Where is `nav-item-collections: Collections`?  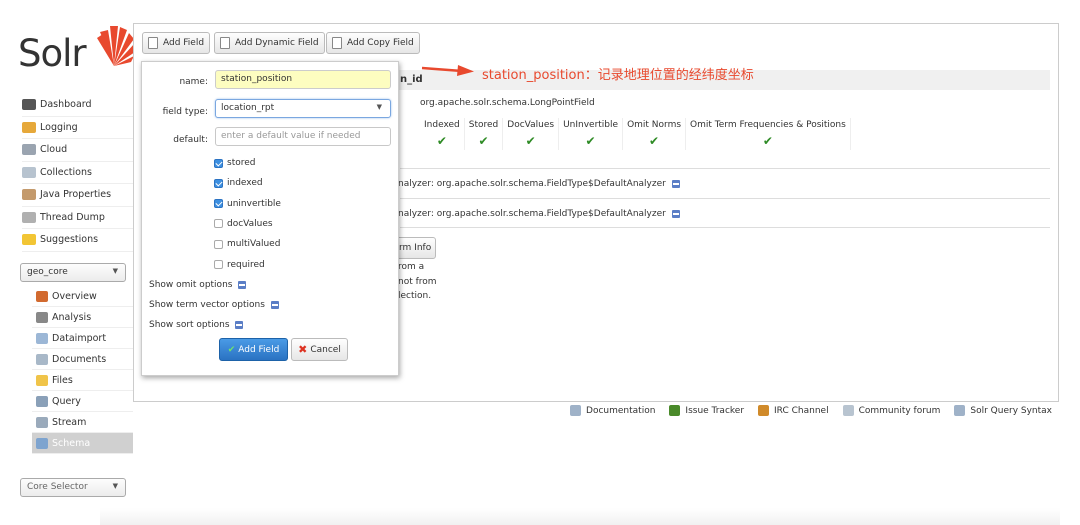
nav-item-collections: Collections is located at coordinates (78, 173).